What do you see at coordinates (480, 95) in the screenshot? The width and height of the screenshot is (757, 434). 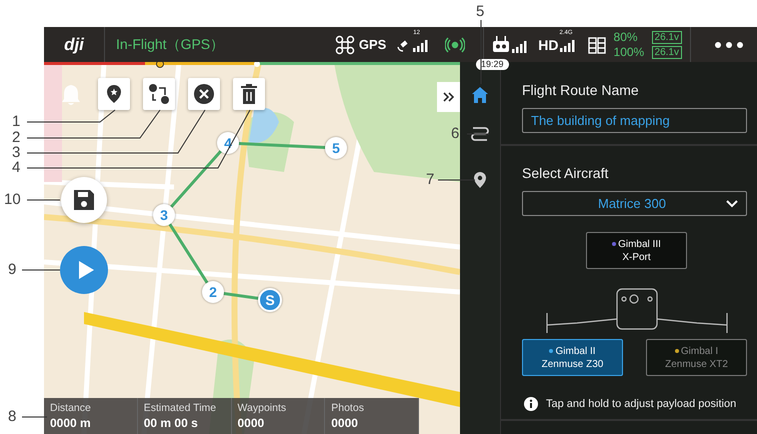 I see `home-icon` at bounding box center [480, 95].